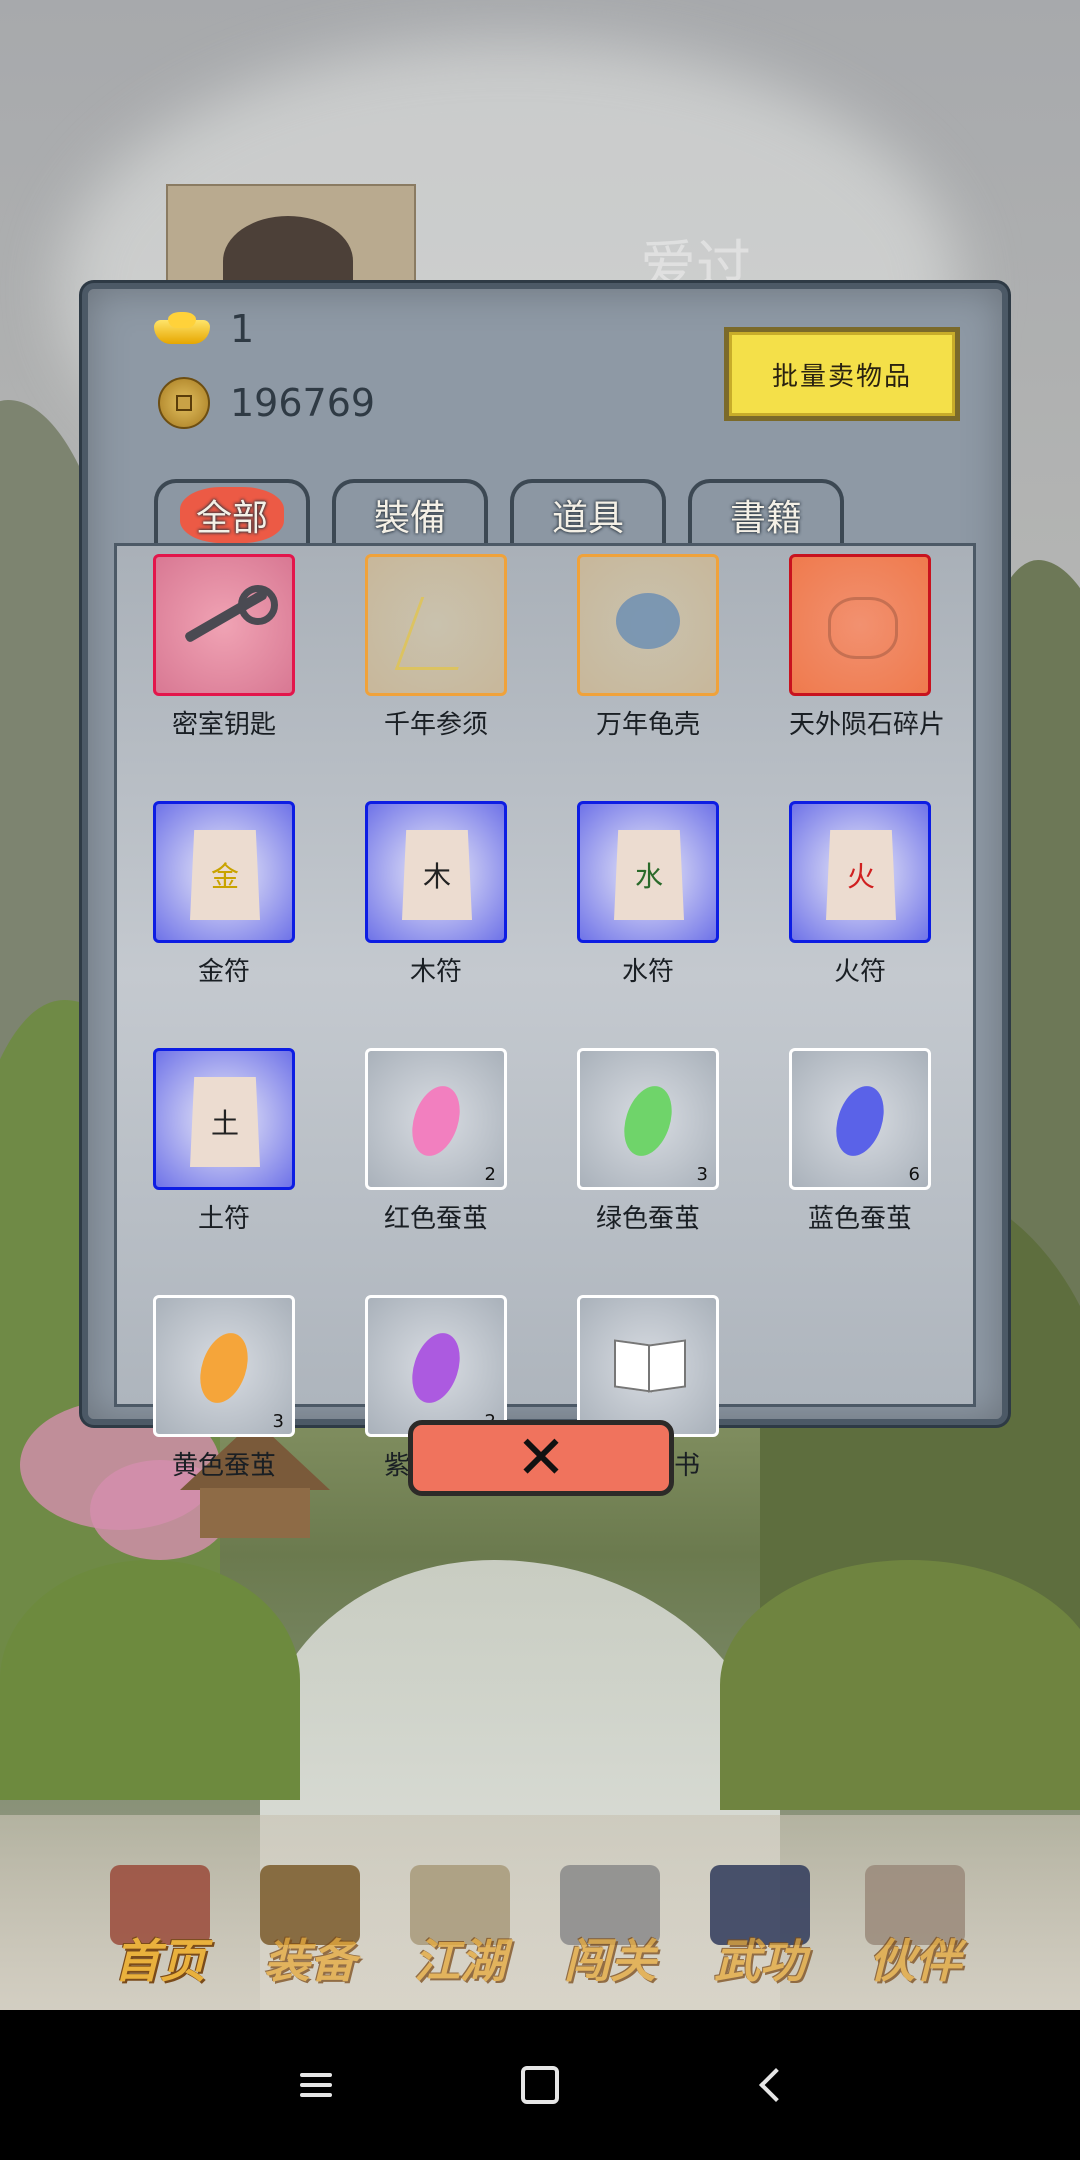  I want to click on batch-sell-button: 批量卖物品, so click(842, 374).